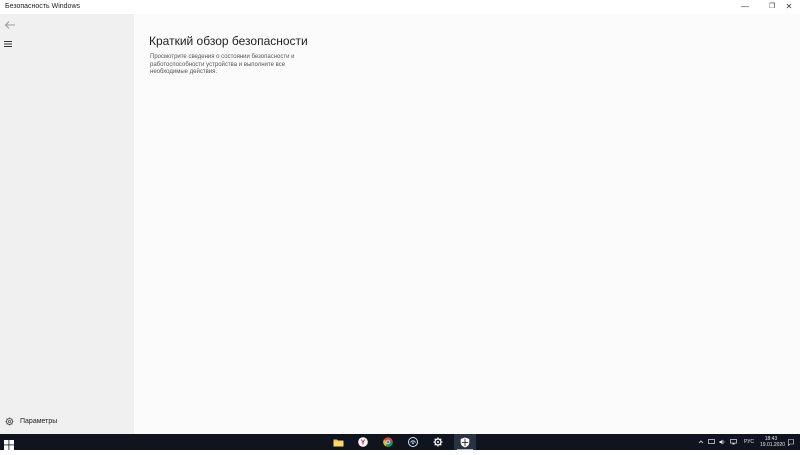 The height and width of the screenshot is (455, 800). Describe the element at coordinates (789, 7) in the screenshot. I see `close-button: ✕` at that location.